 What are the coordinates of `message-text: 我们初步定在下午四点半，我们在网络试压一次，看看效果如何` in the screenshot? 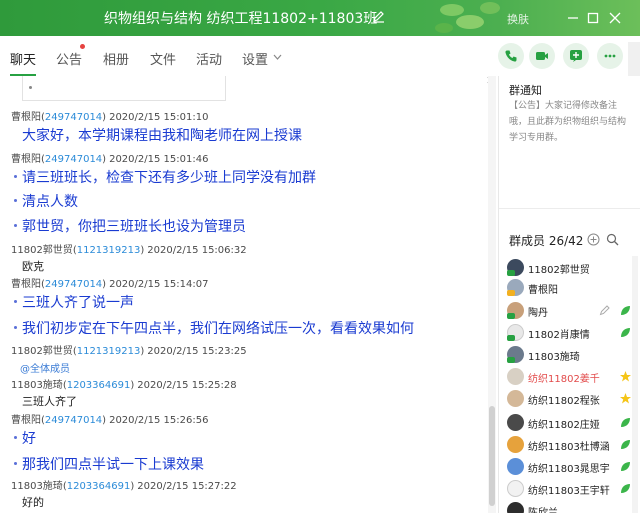 It's located at (214, 328).